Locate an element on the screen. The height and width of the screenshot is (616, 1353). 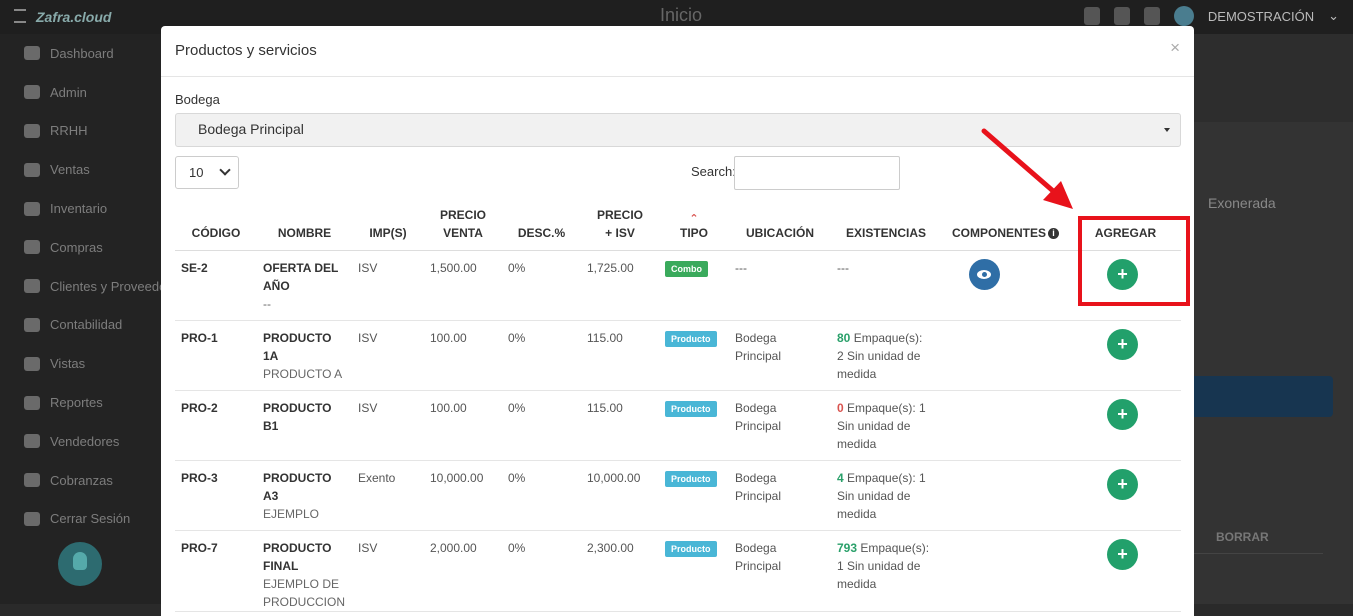
highlight-arrow is located at coordinates (1027, 168).